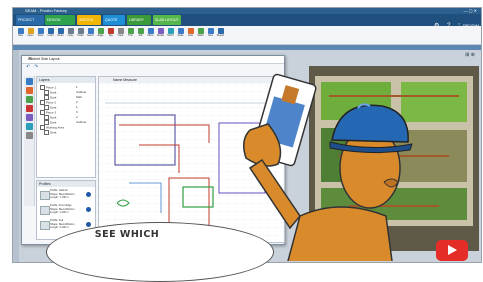 The image size is (483, 282). I want to click on speech-bubble: SEE WHICH, so click(160, 252).